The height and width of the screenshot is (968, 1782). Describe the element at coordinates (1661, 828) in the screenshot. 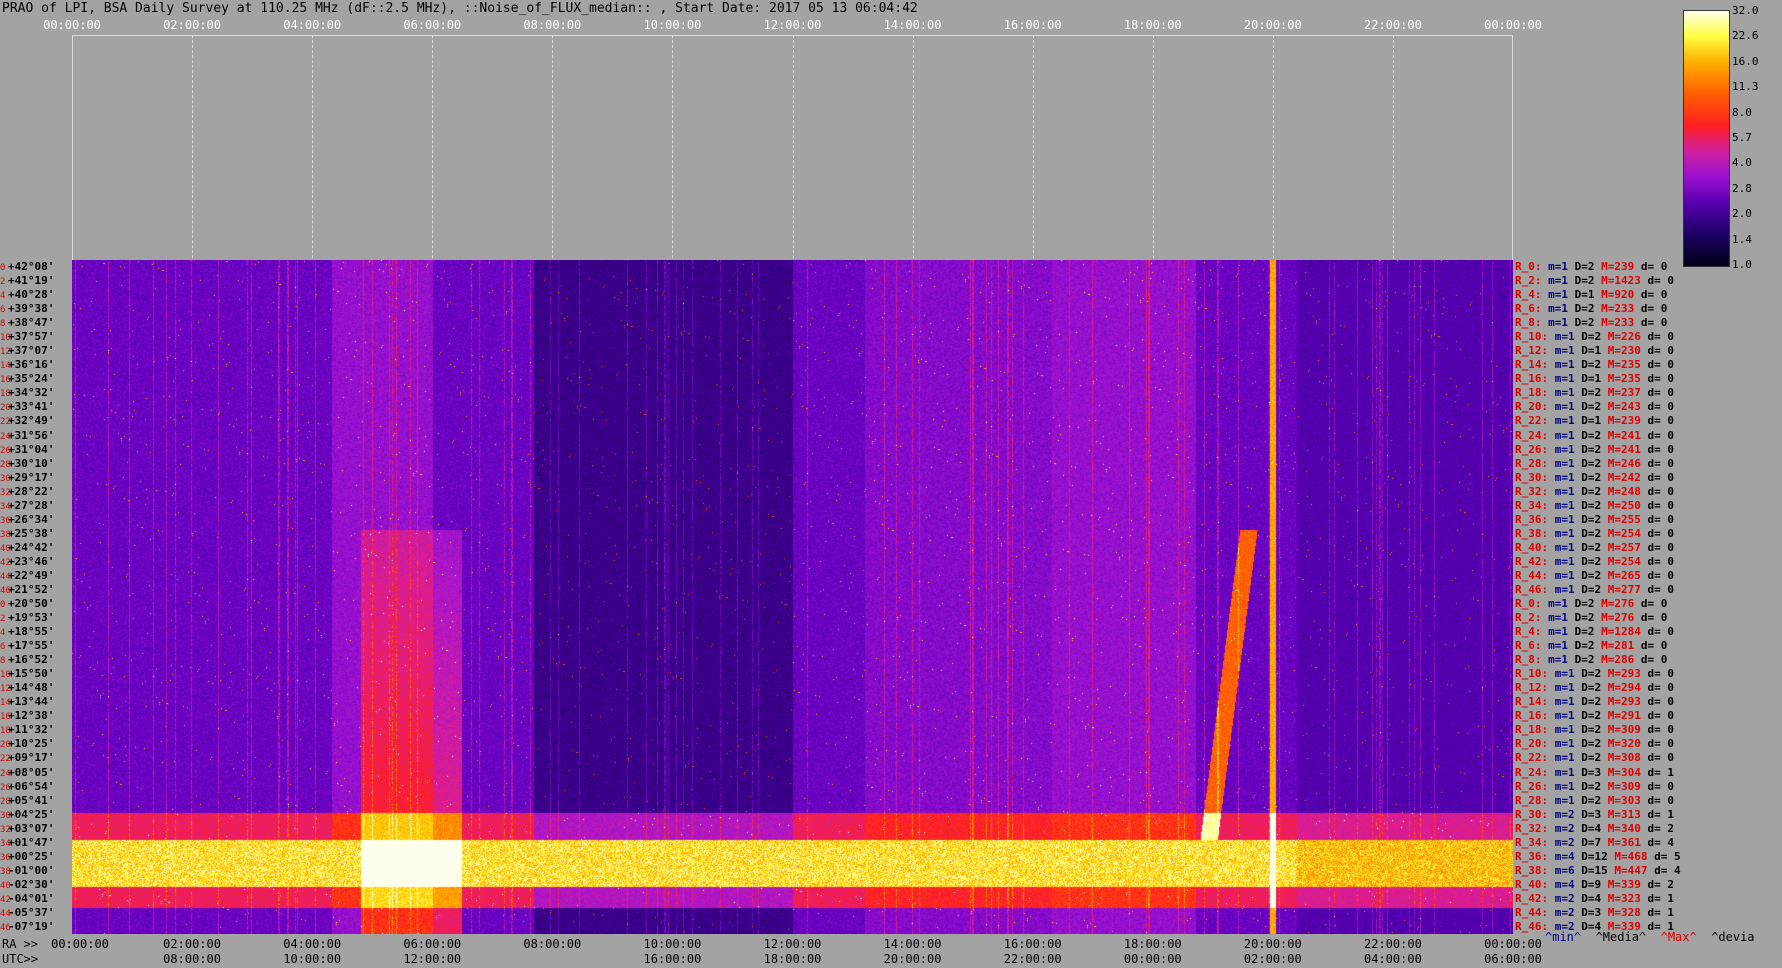

I see `stats-devia: d= 2` at that location.